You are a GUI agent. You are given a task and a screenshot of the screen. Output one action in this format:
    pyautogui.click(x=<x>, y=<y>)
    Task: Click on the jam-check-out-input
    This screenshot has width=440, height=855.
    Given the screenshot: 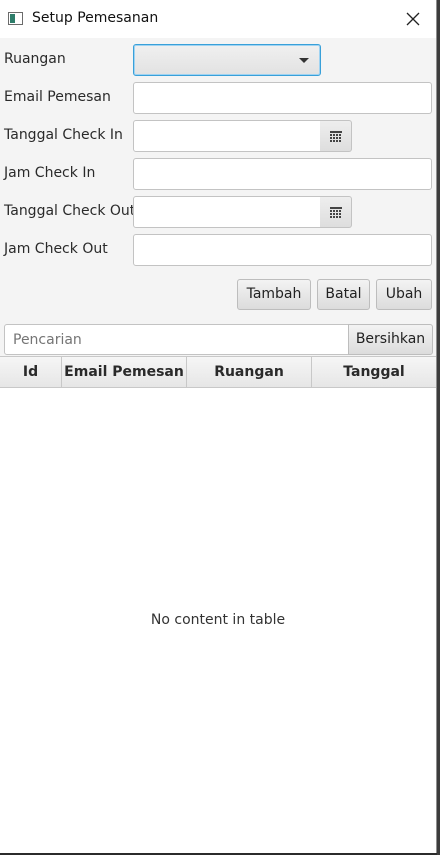 What is the action you would take?
    pyautogui.click(x=282, y=250)
    